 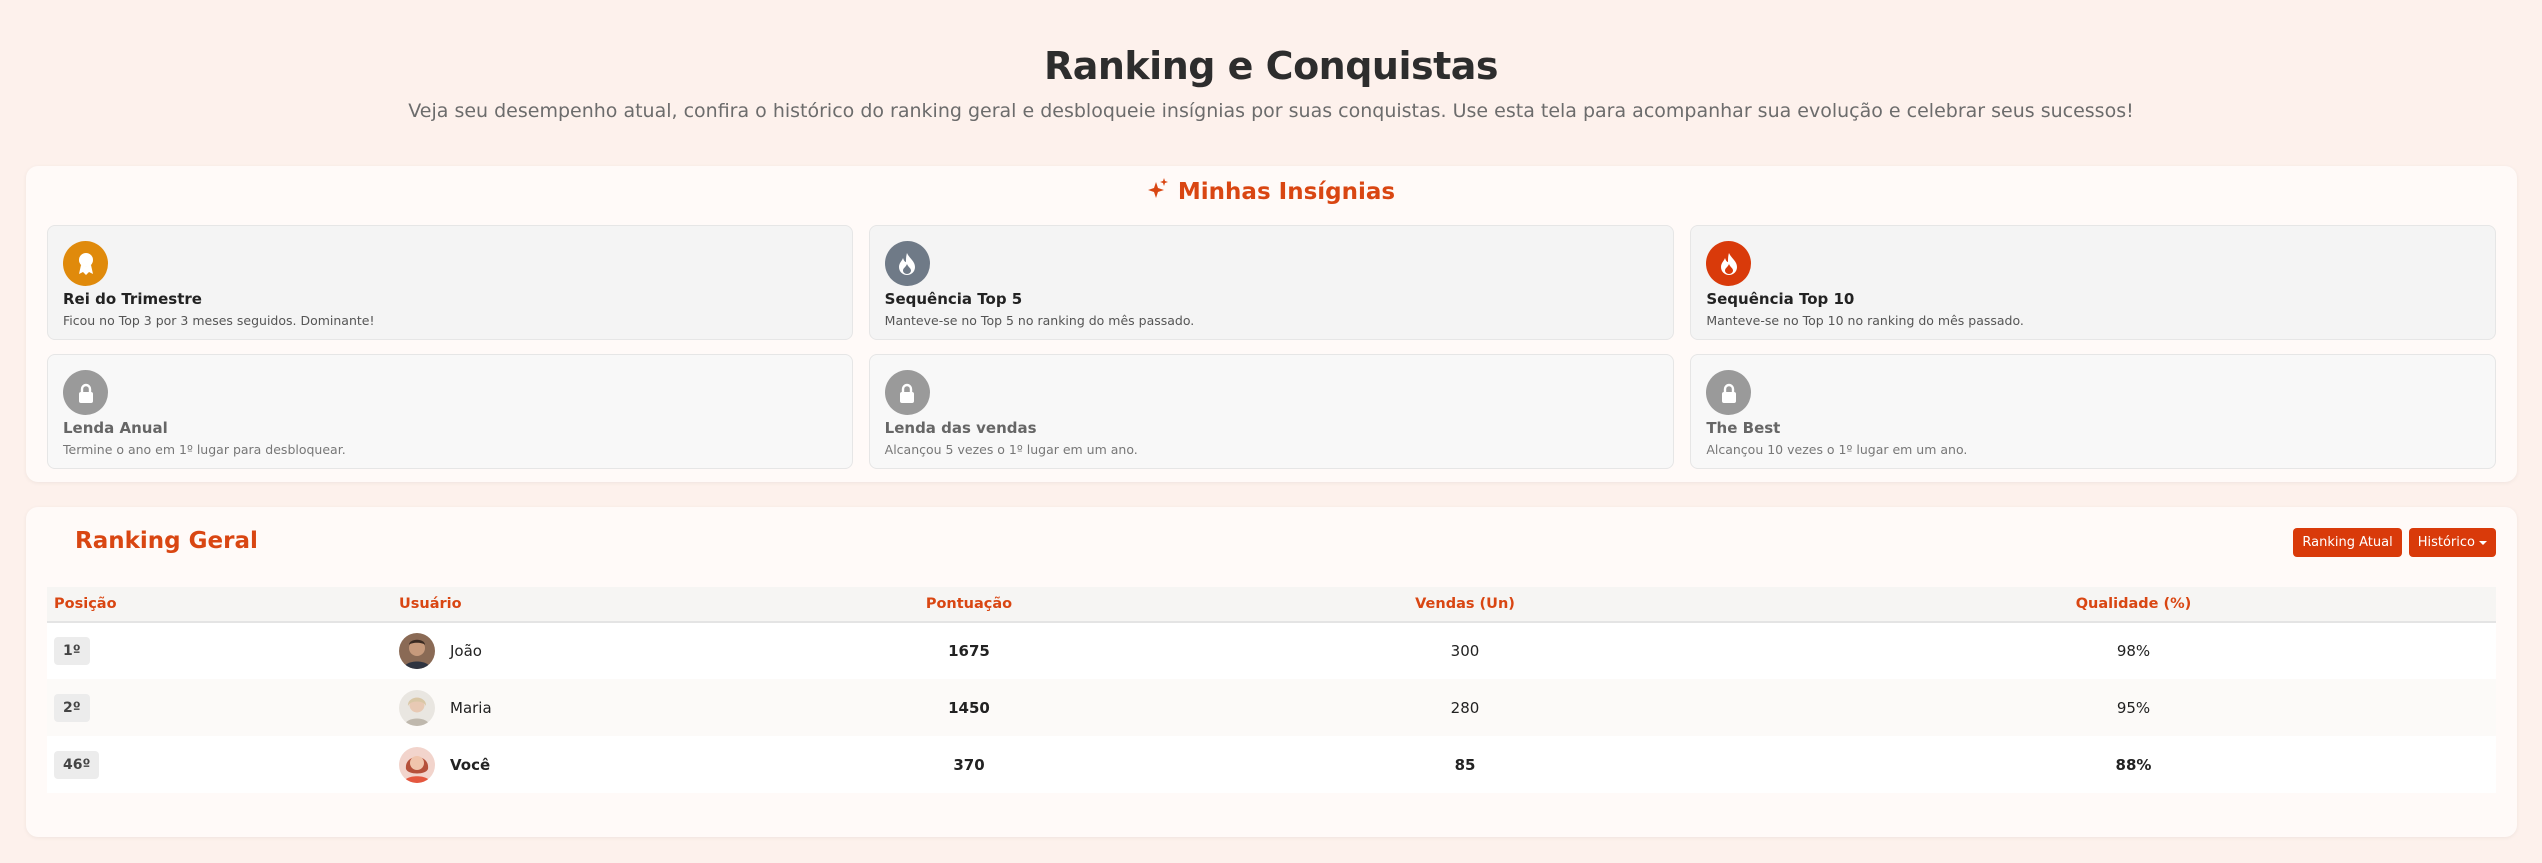 What do you see at coordinates (2133, 764) in the screenshot?
I see `quality-cell: 88%` at bounding box center [2133, 764].